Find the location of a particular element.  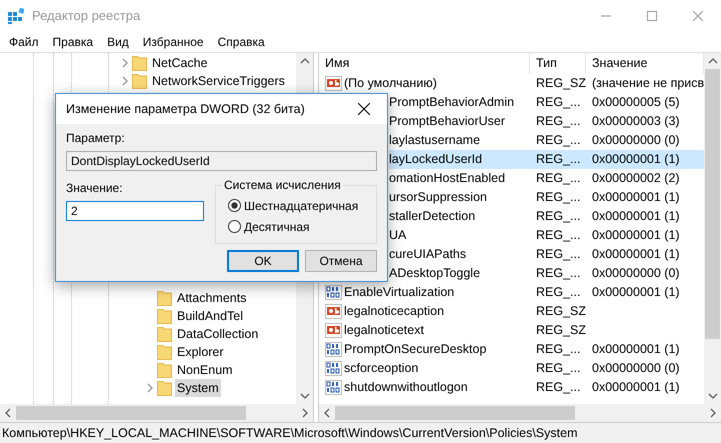

tree-item: NonEnum is located at coordinates (205, 370).